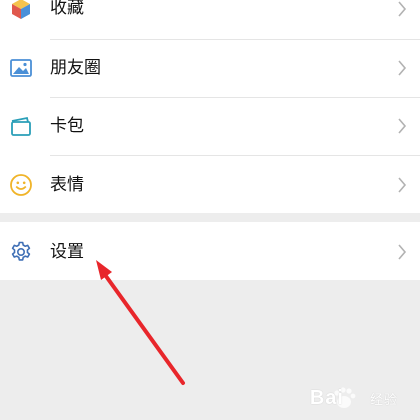 Image resolution: width=420 pixels, height=420 pixels. What do you see at coordinates (354, 398) in the screenshot?
I see `baidu-watermark: Bai 经验` at bounding box center [354, 398].